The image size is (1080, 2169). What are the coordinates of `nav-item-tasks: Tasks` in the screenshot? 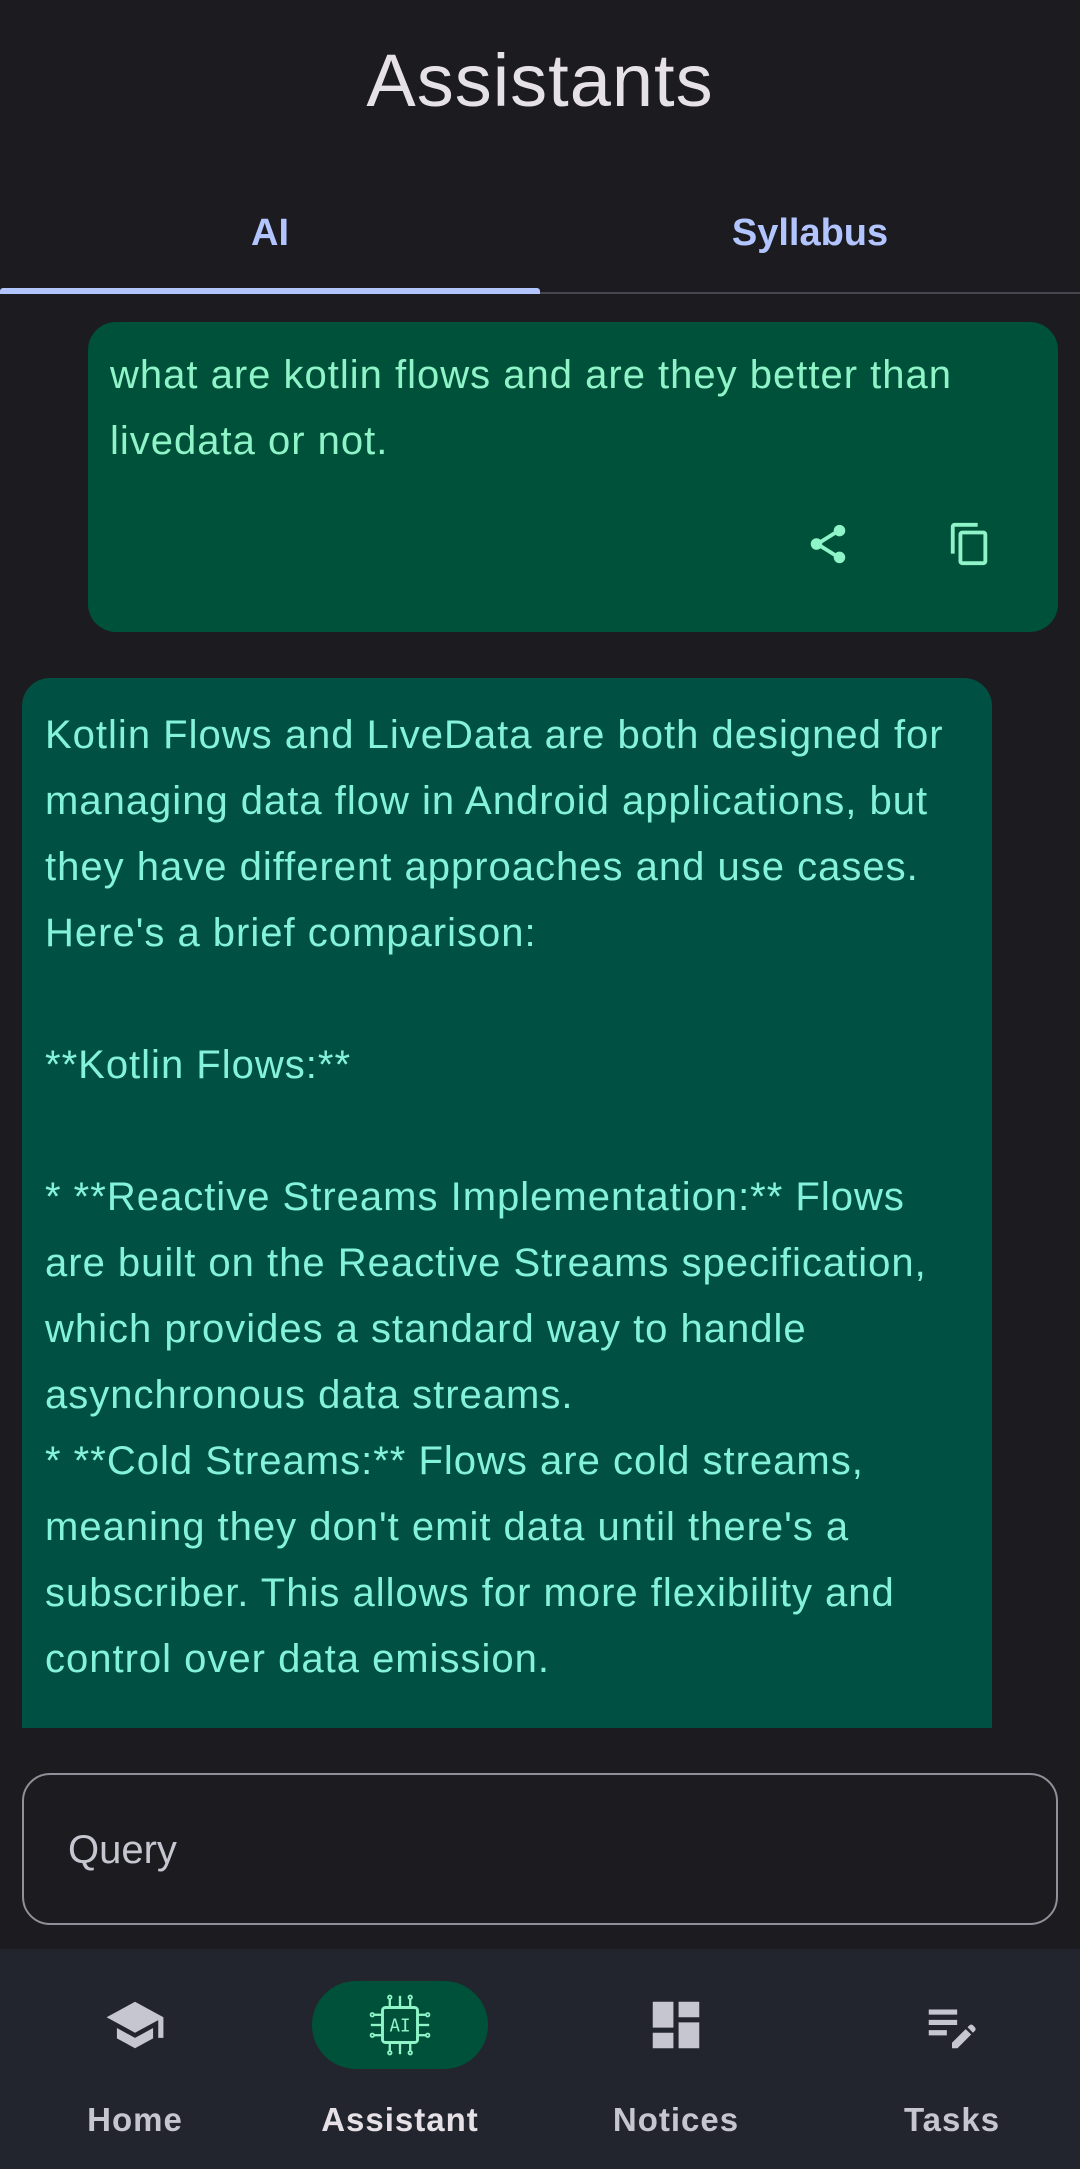 It's located at (948, 2059).